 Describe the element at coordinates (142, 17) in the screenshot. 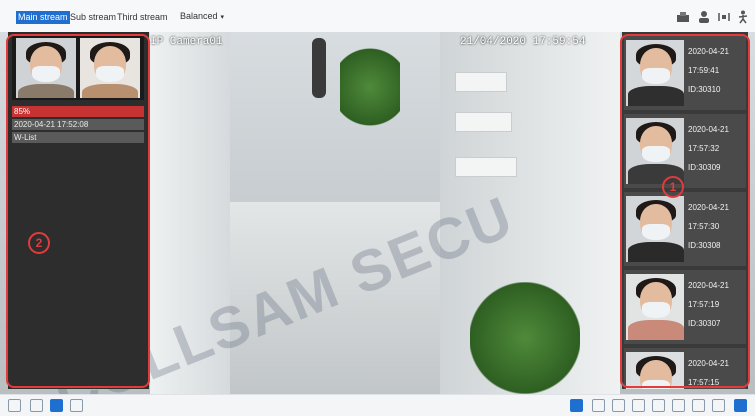

I see `tab-third-stream: Third stream` at that location.